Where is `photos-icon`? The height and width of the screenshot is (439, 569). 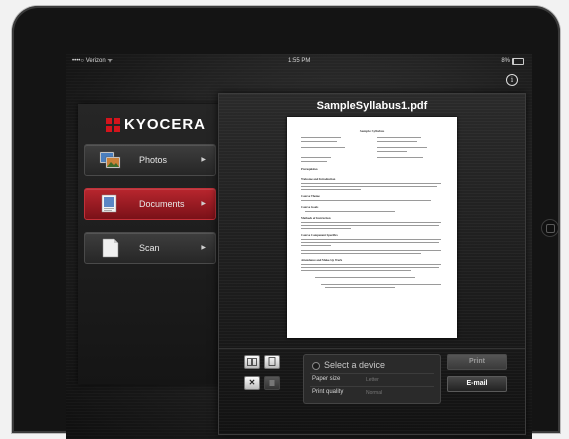
photos-icon is located at coordinates (110, 160).